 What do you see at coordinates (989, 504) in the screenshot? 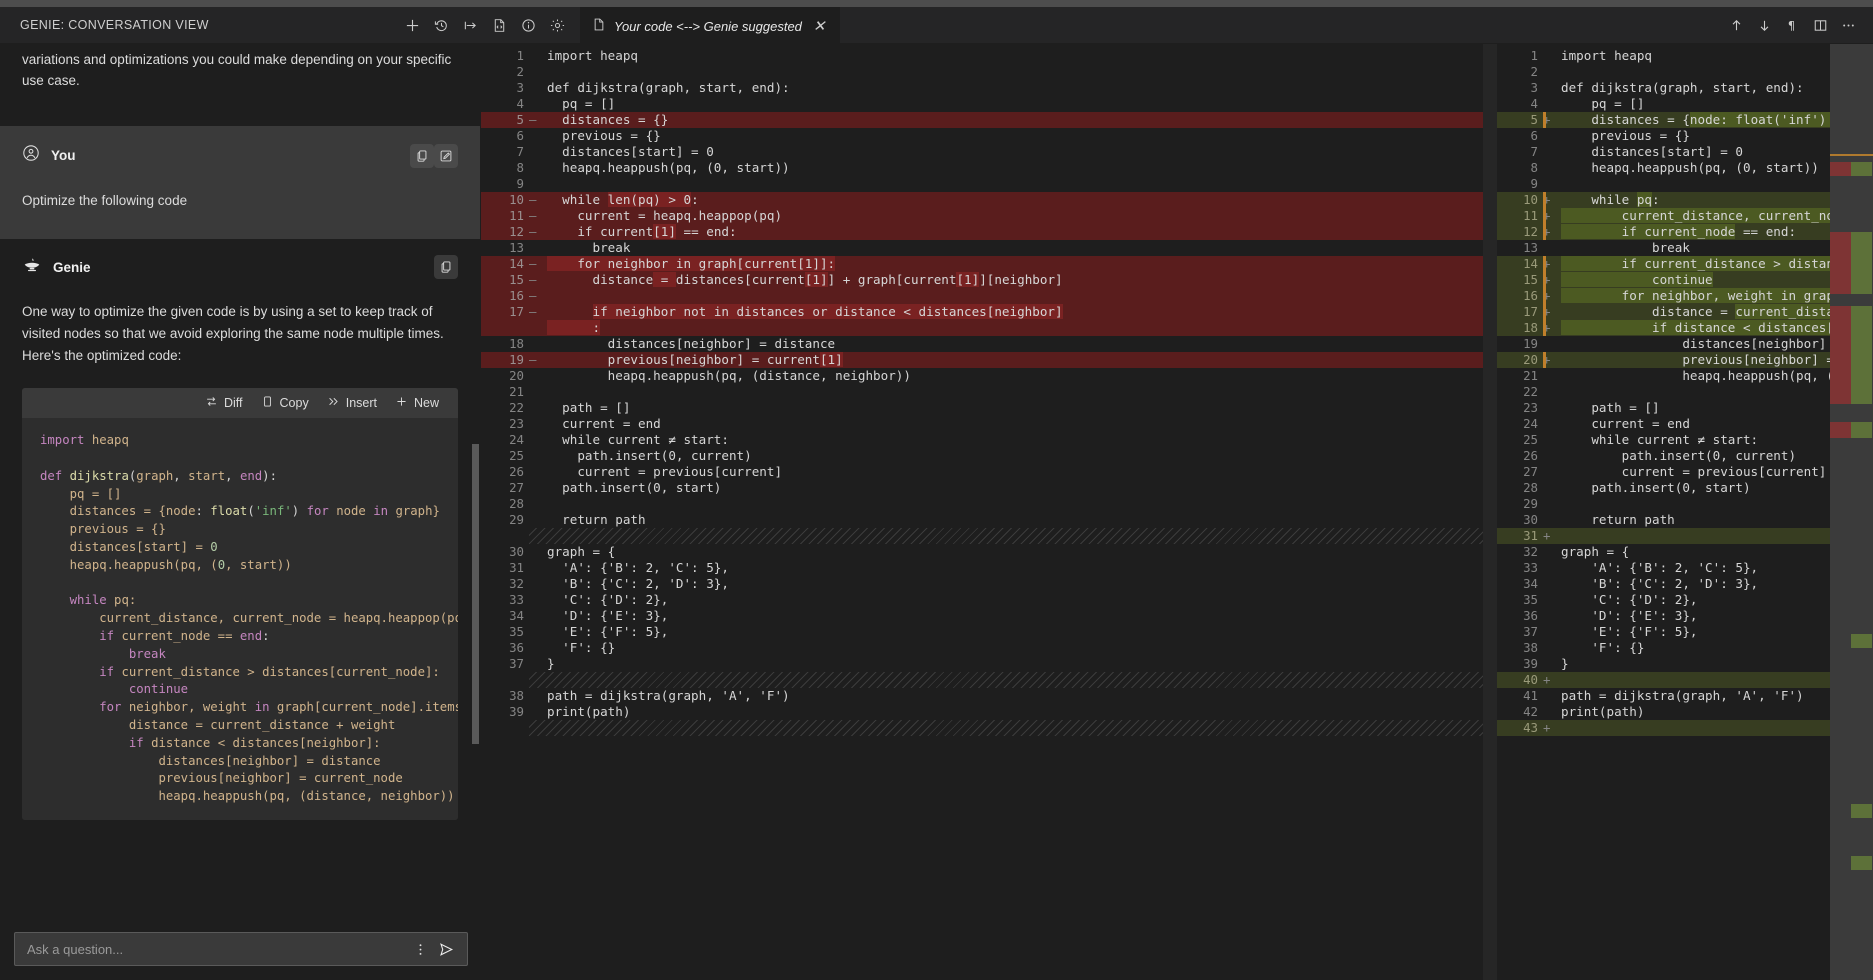
I see `diff-line: 28` at bounding box center [989, 504].